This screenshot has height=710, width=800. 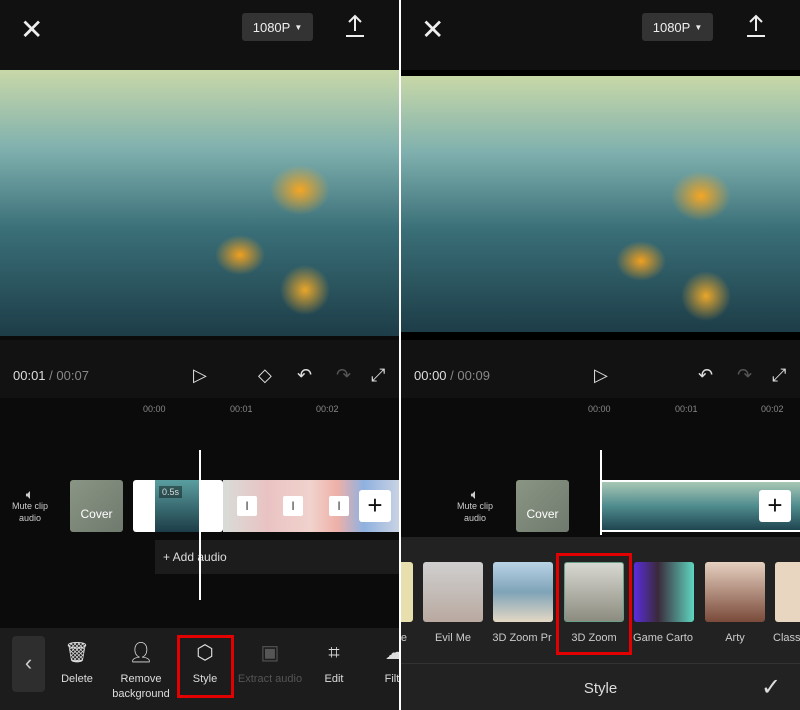 I want to click on style-label: Class, so click(x=786, y=638).